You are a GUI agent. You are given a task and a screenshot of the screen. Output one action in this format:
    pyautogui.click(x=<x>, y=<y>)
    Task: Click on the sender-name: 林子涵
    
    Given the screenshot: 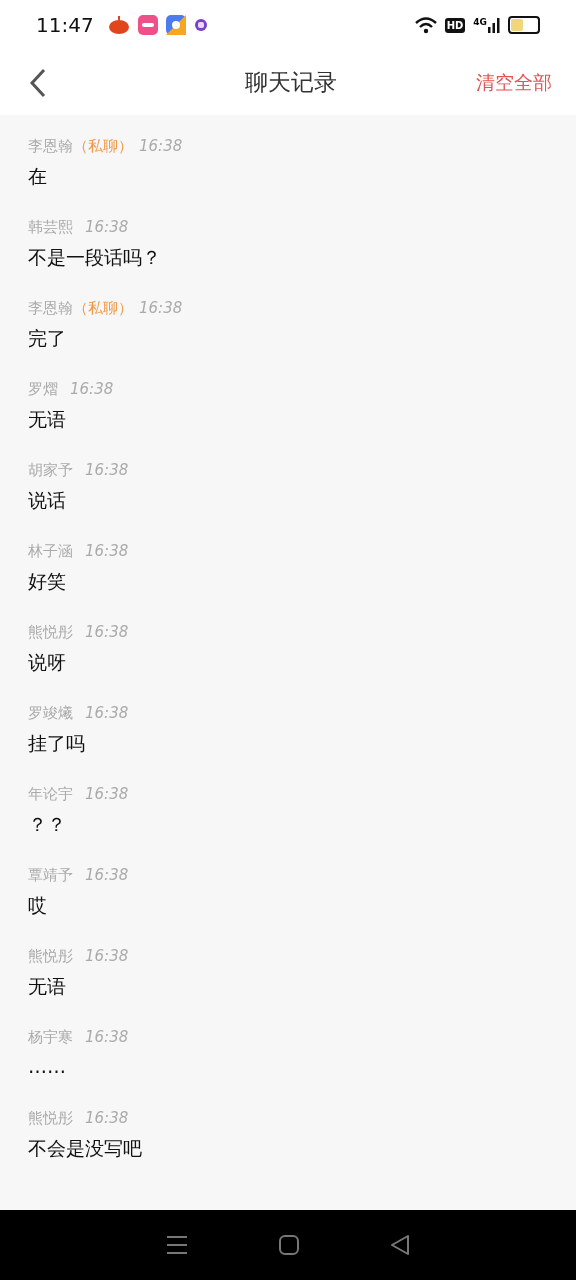 What is the action you would take?
    pyautogui.click(x=50, y=551)
    